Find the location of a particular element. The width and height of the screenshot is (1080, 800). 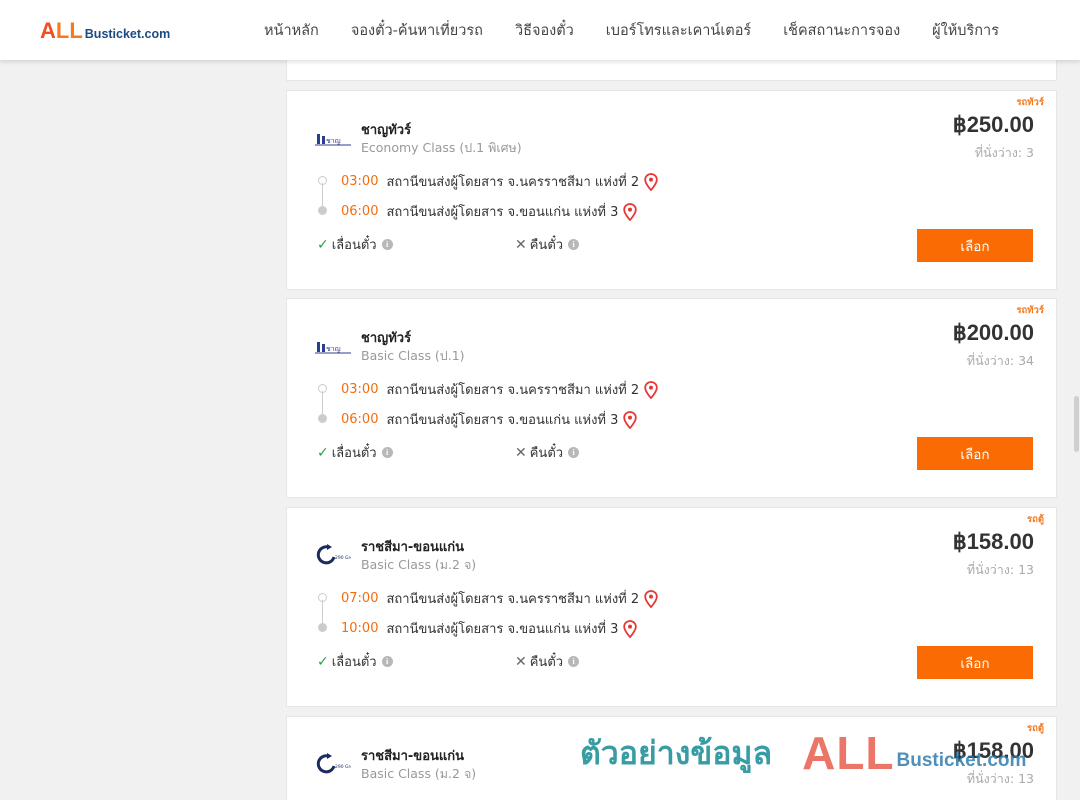

nav-contact-counters: เบอร์โทรและเคาน์เตอร์ is located at coordinates (678, 30).